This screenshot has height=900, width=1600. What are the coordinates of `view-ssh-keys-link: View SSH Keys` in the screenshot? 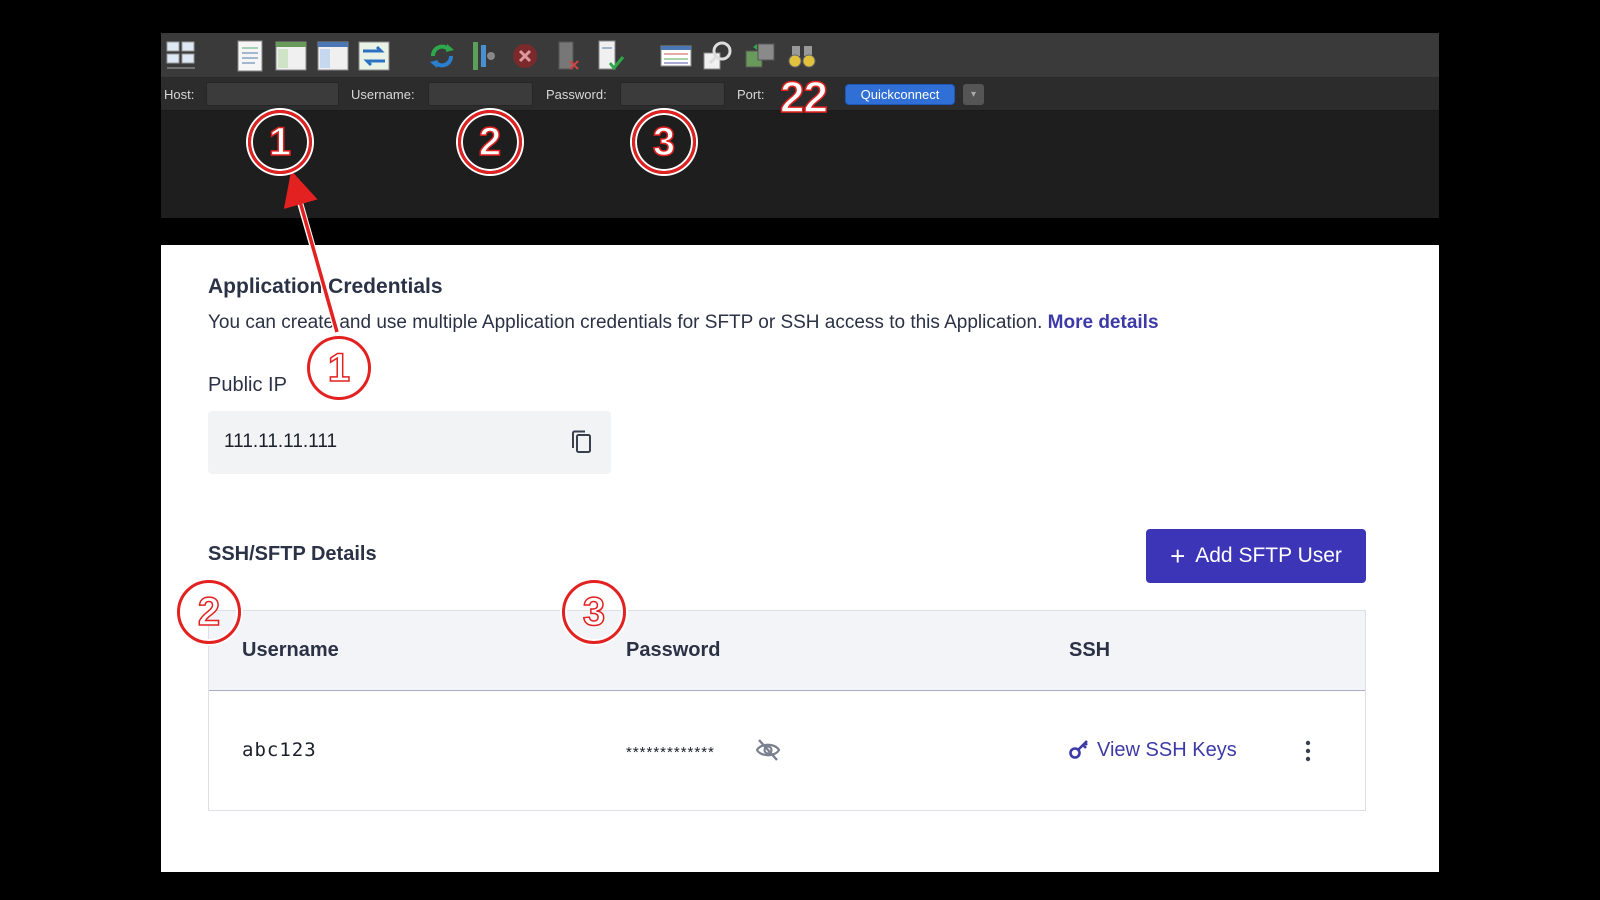 It's located at (1167, 750).